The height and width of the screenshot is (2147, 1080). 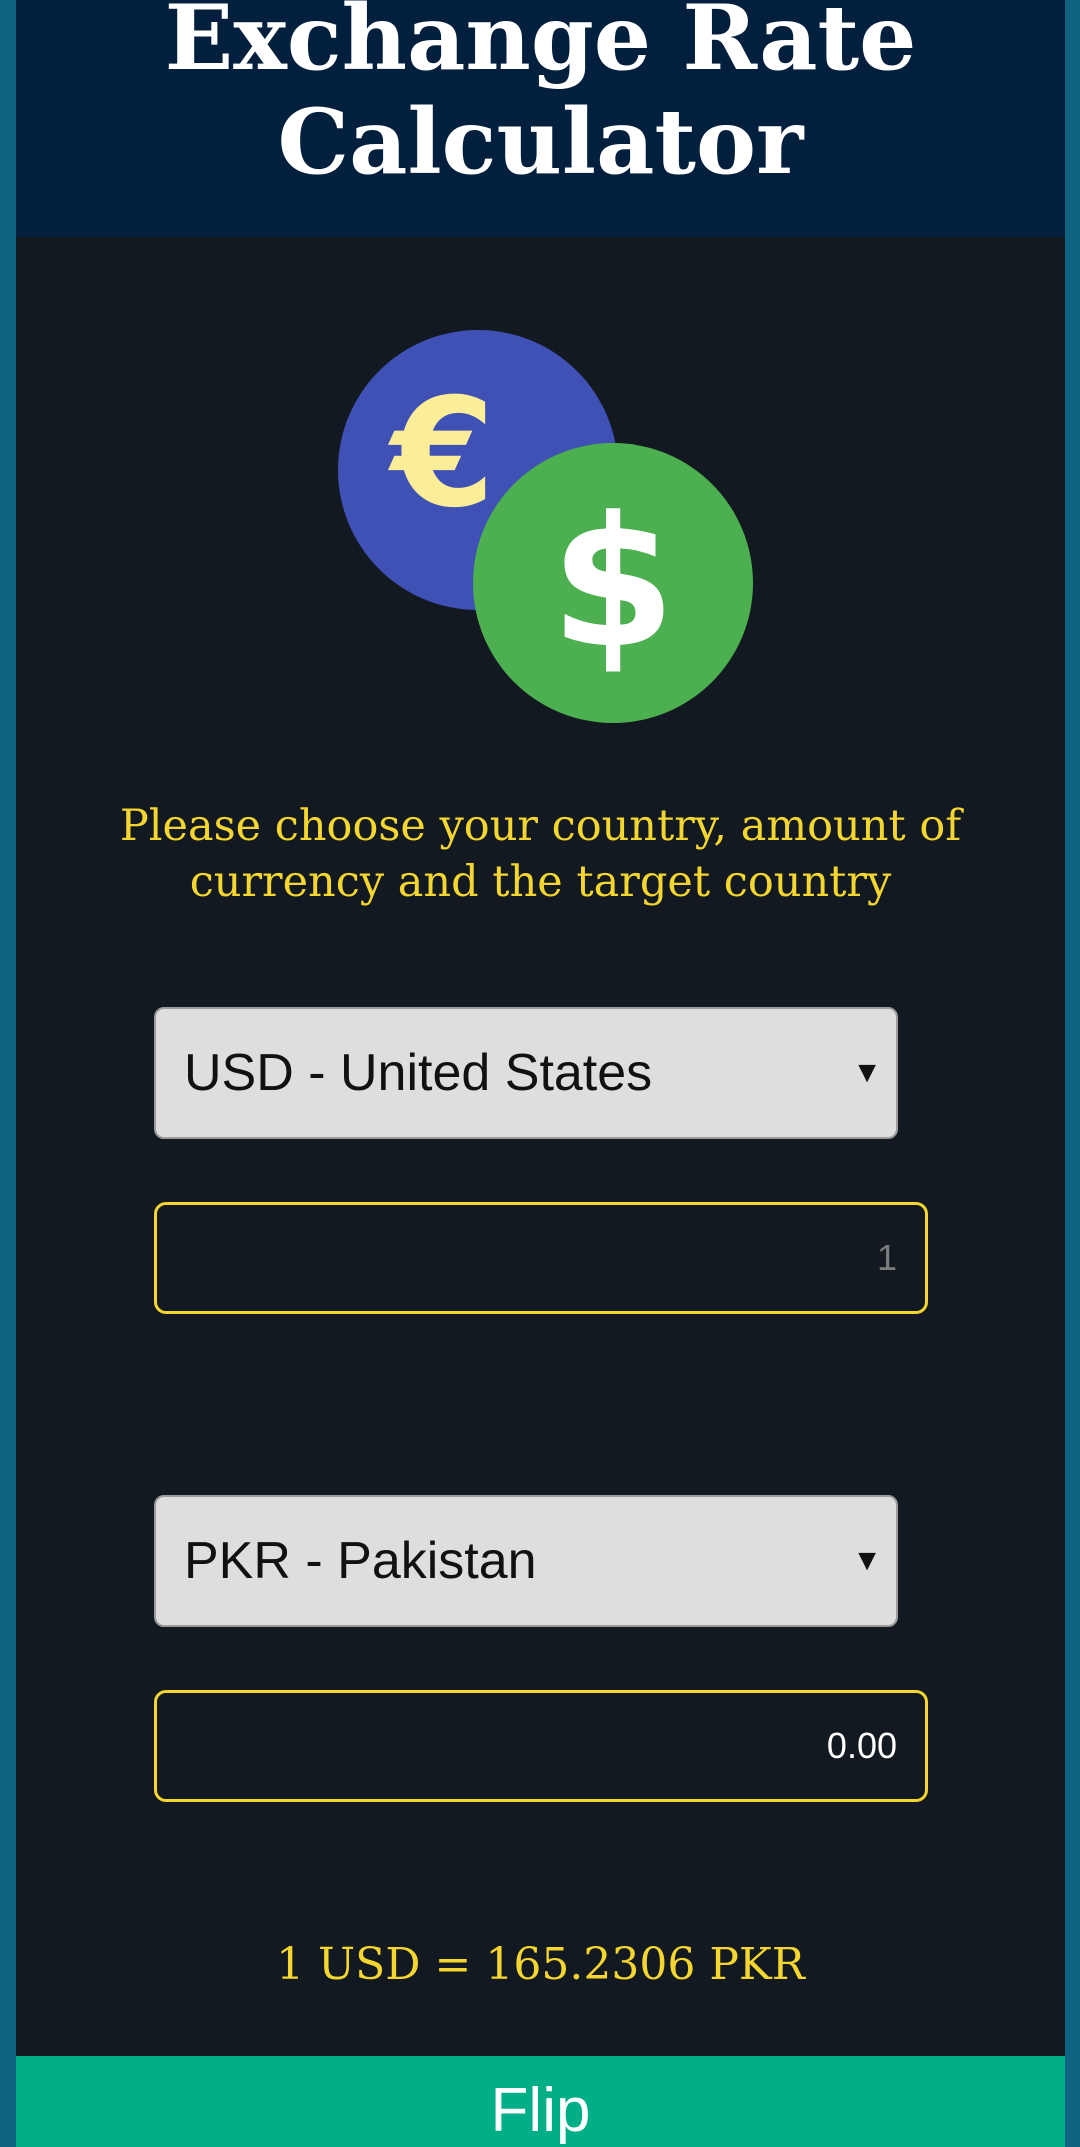 I want to click on euro-symbol: €, so click(x=441, y=454).